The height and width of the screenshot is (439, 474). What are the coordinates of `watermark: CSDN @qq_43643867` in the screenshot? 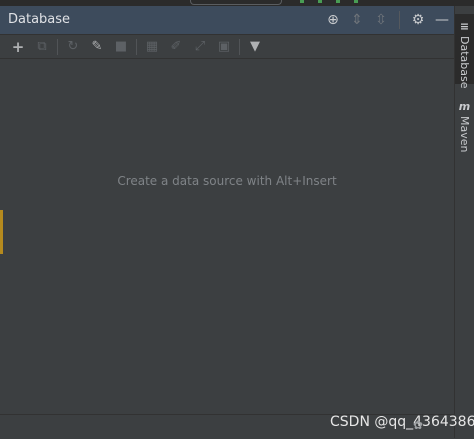 It's located at (402, 422).